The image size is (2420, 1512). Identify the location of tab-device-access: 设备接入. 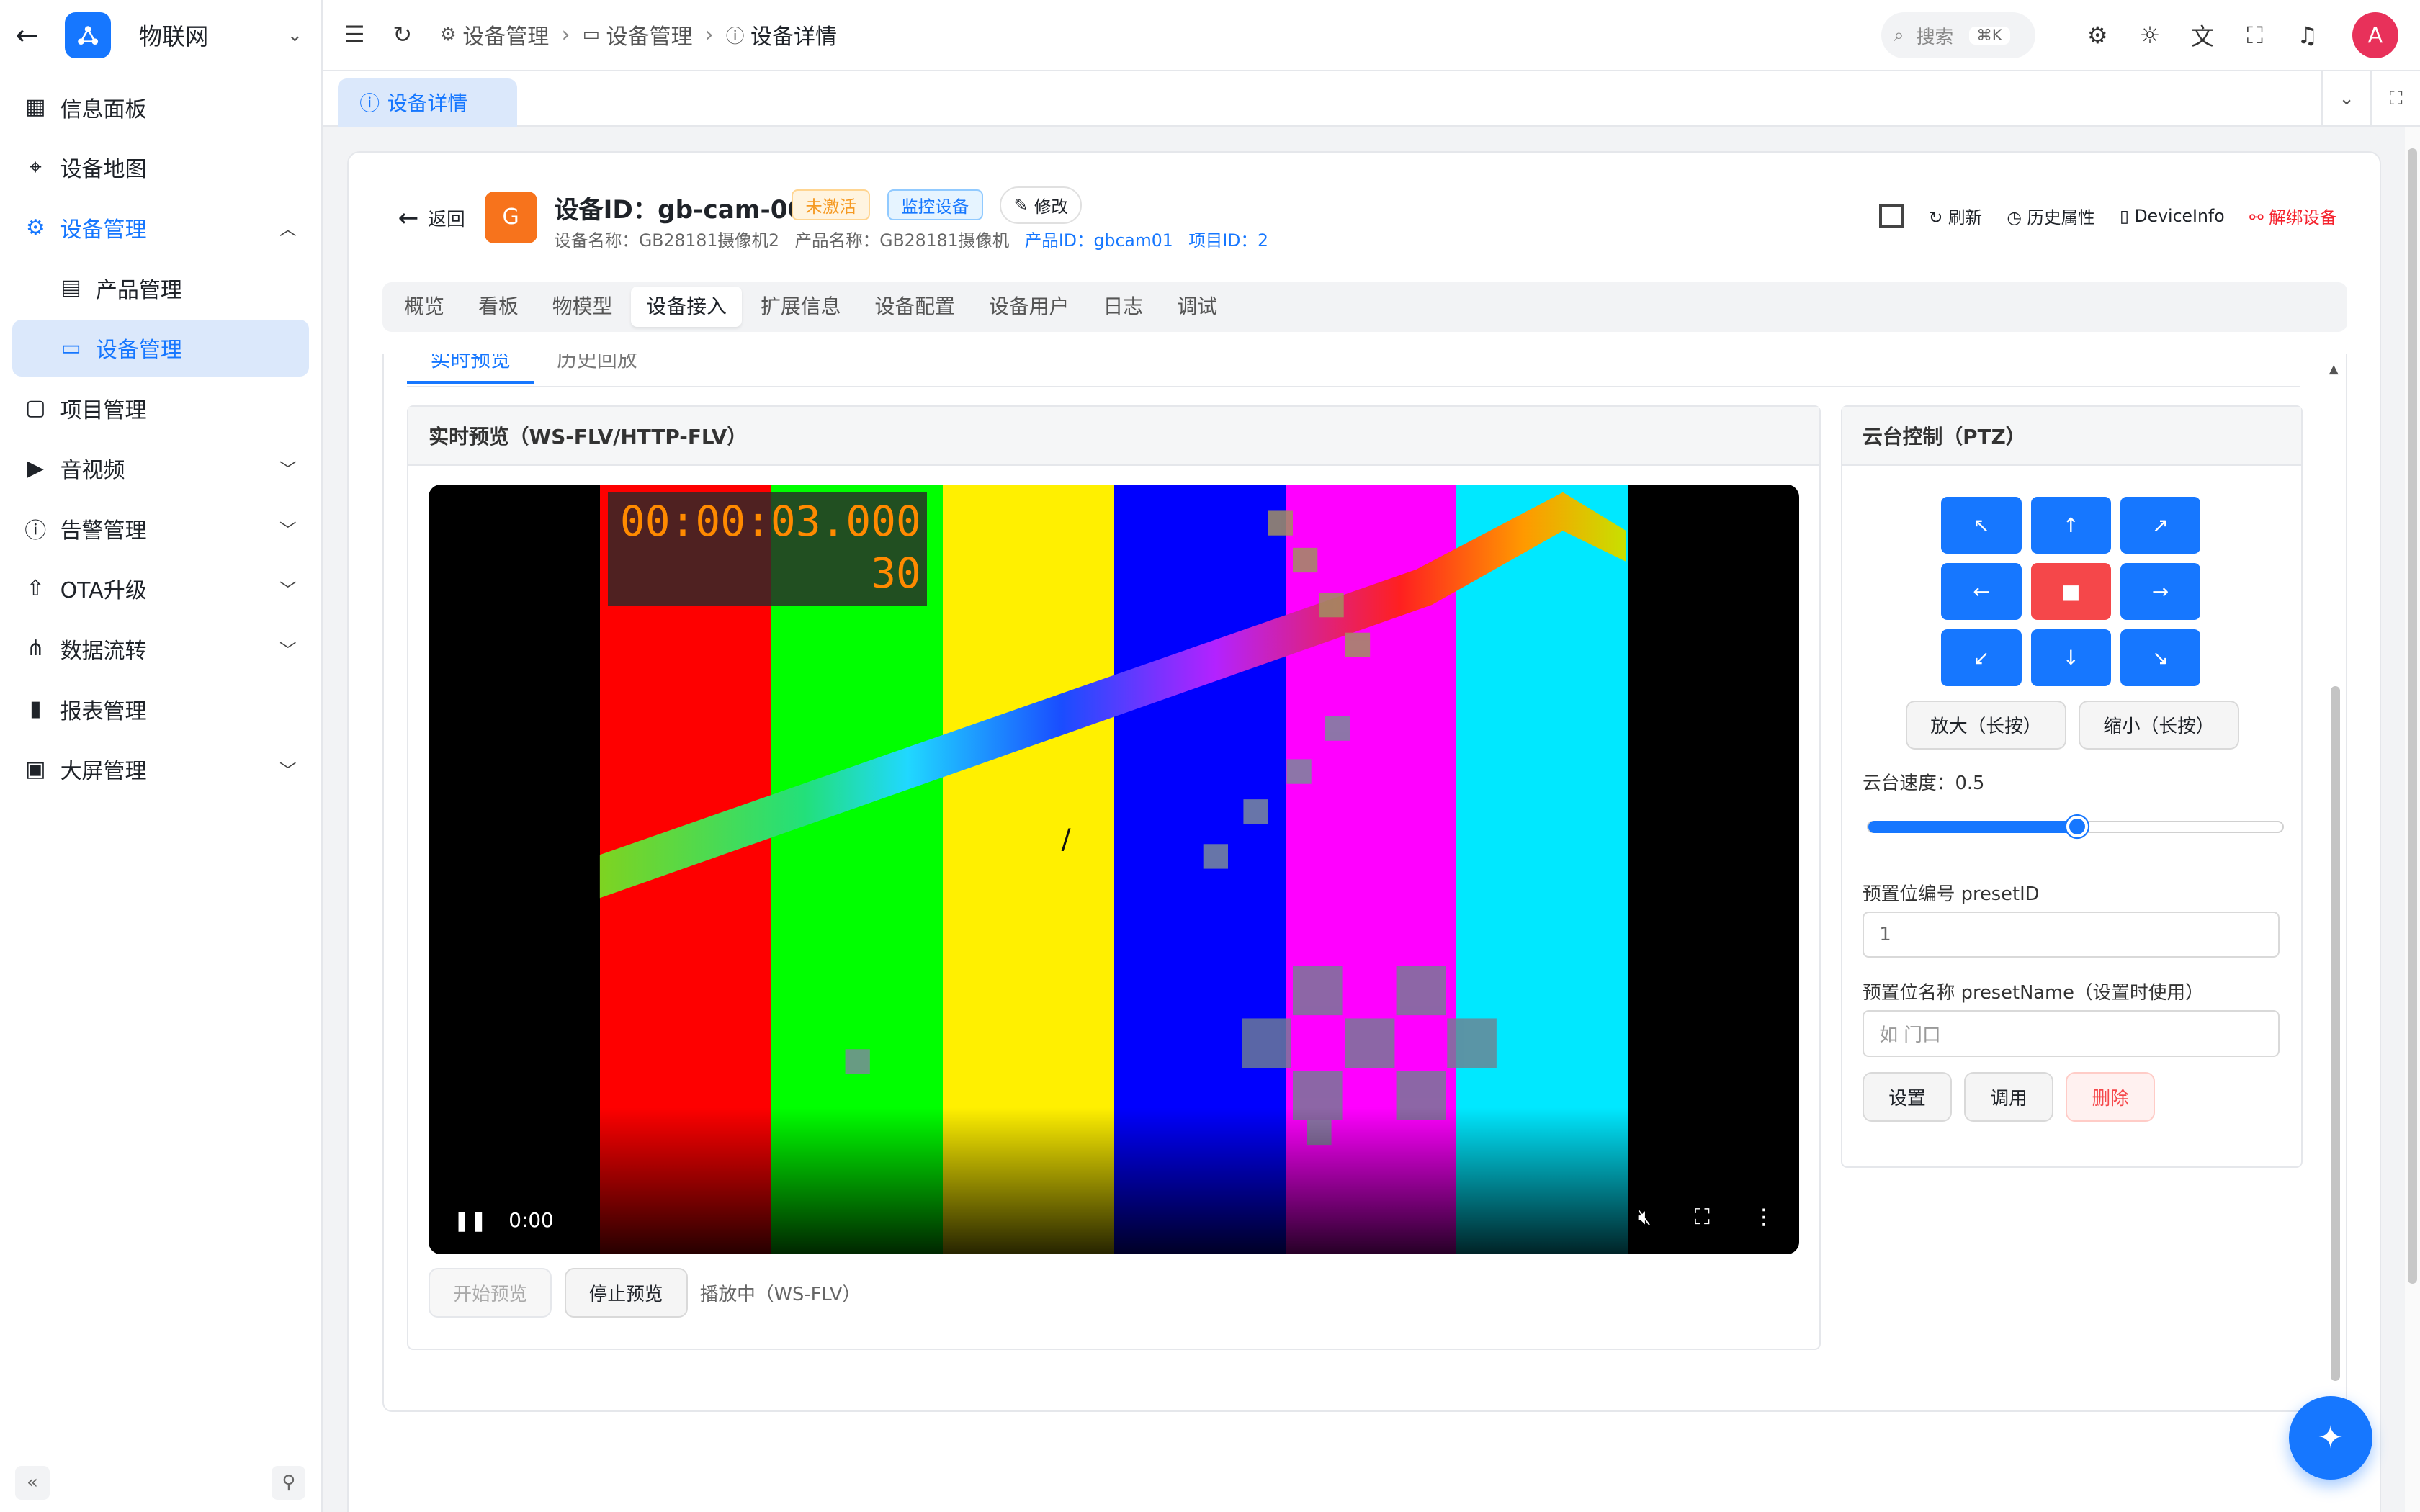
(687, 307).